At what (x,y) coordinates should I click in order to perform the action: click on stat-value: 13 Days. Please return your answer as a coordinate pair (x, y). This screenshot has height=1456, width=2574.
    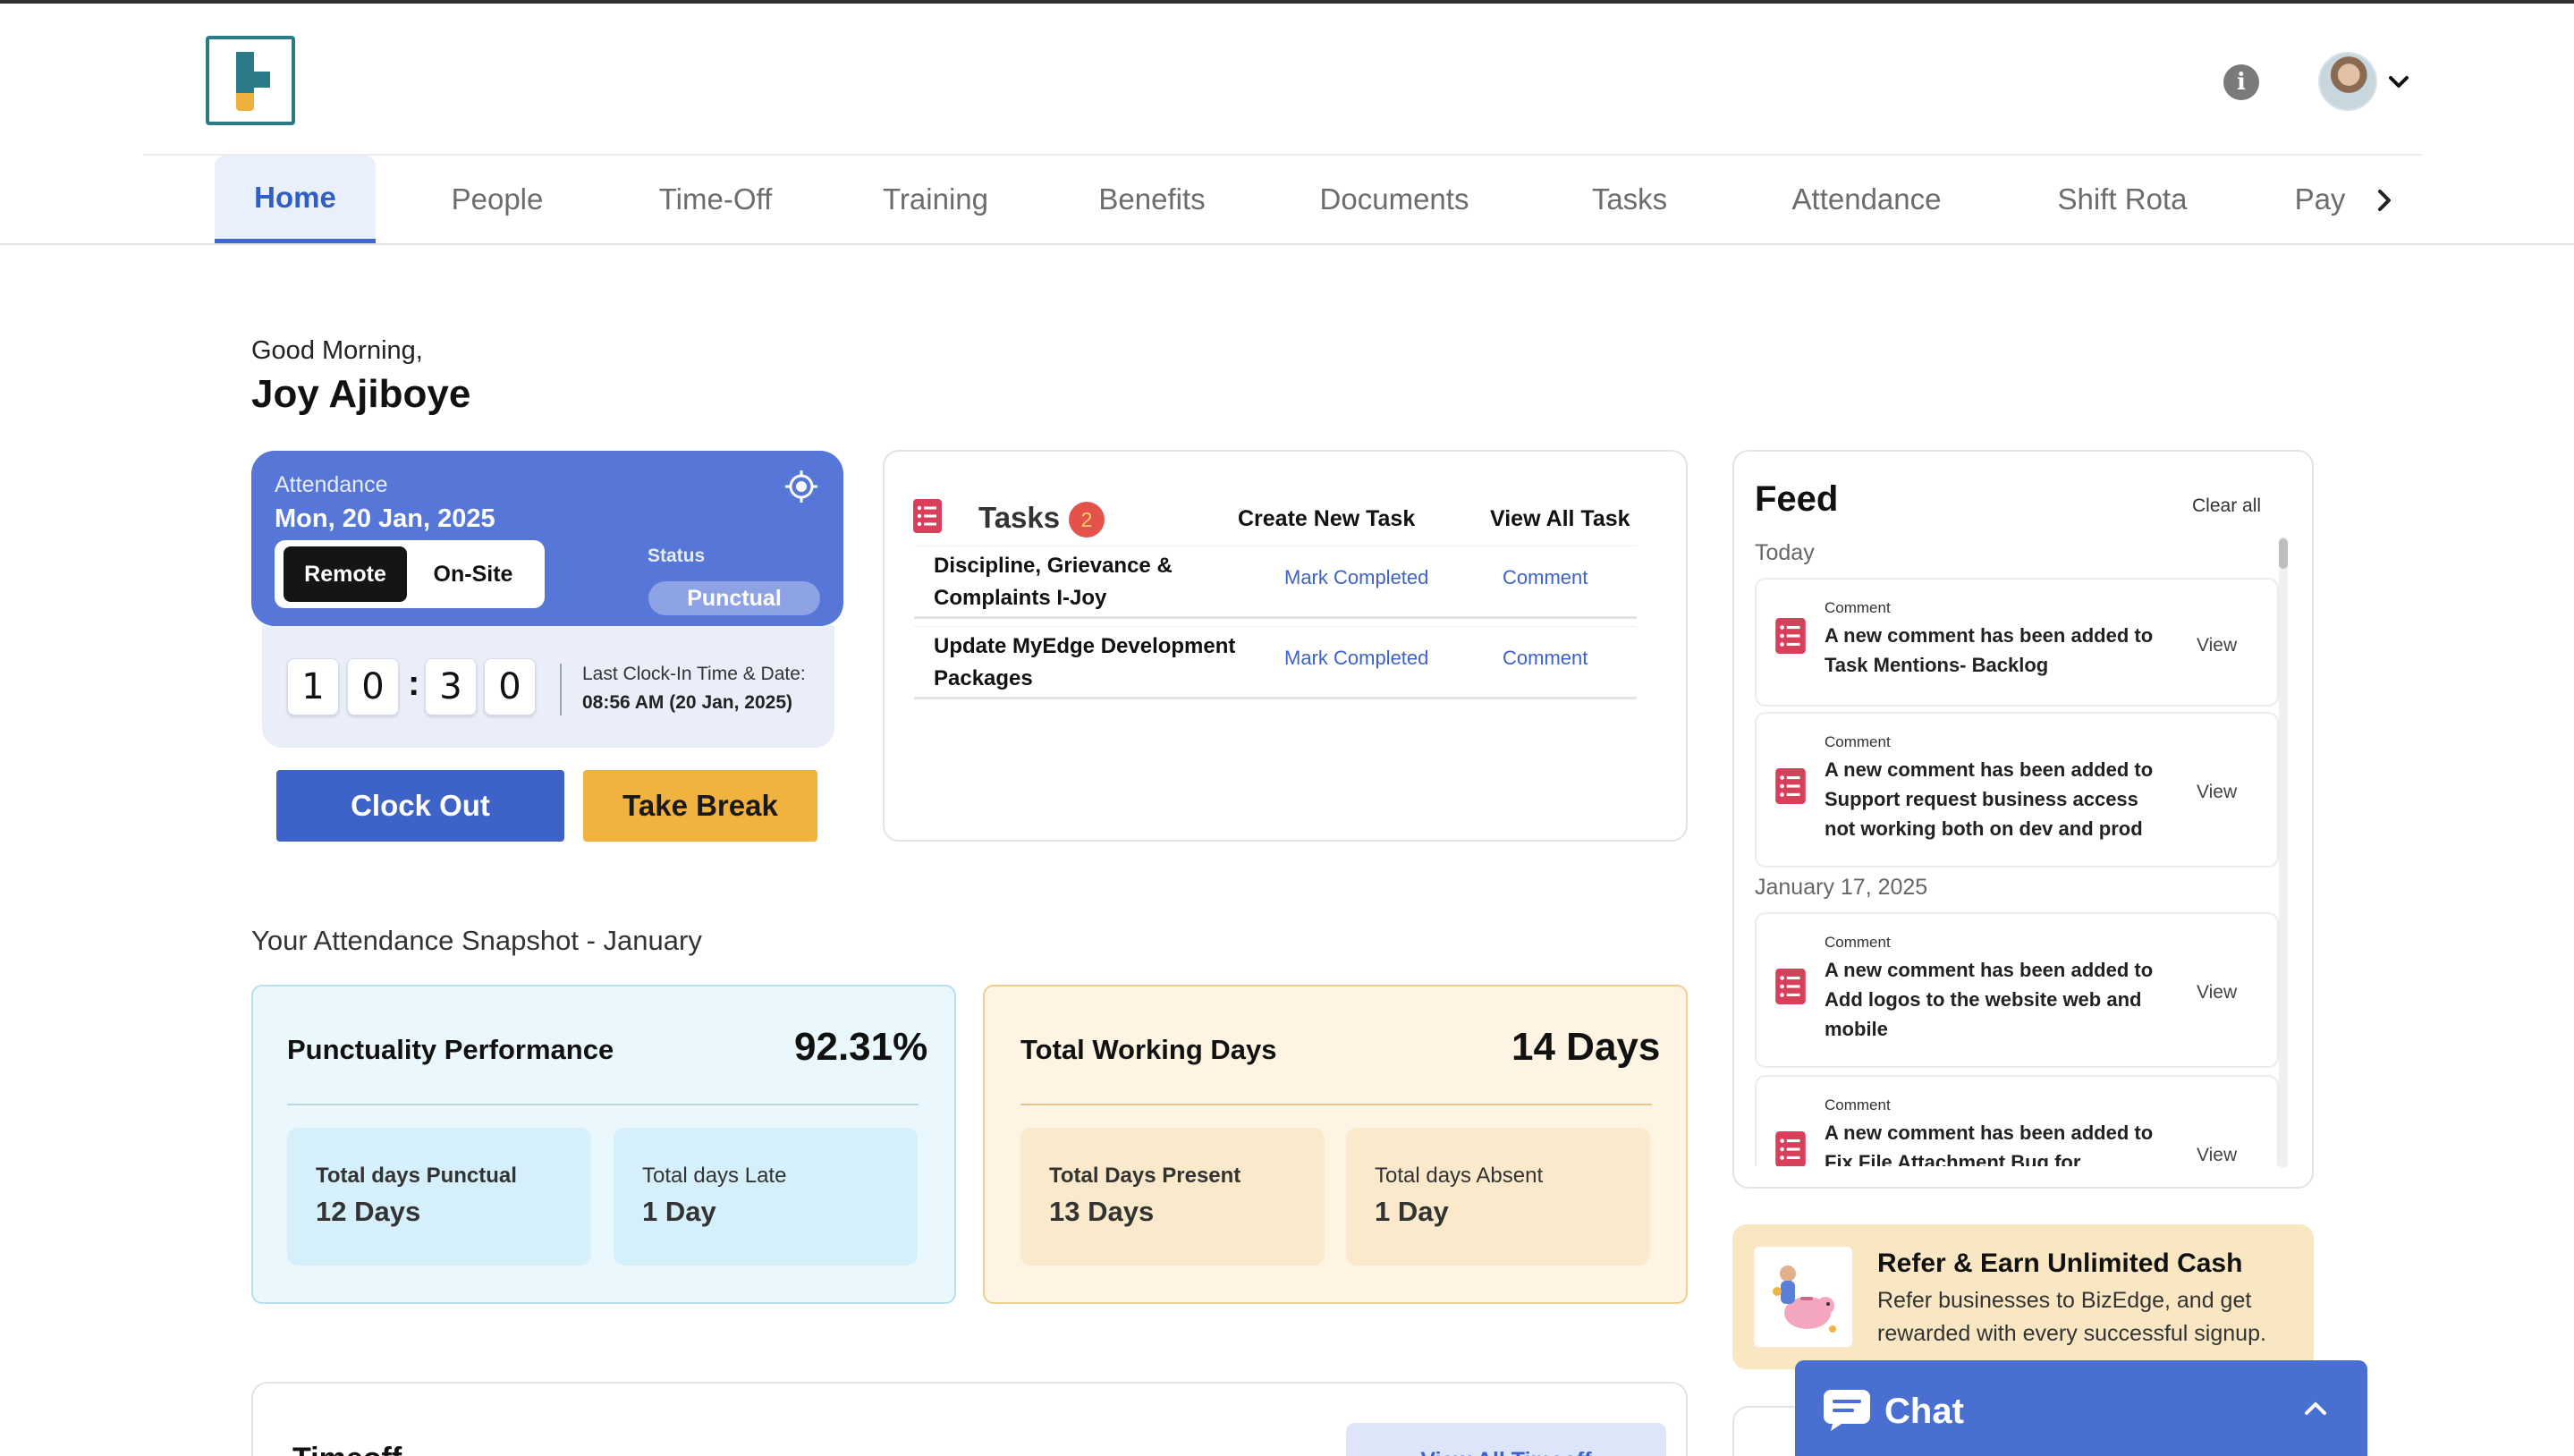
    Looking at the image, I should click on (1102, 1211).